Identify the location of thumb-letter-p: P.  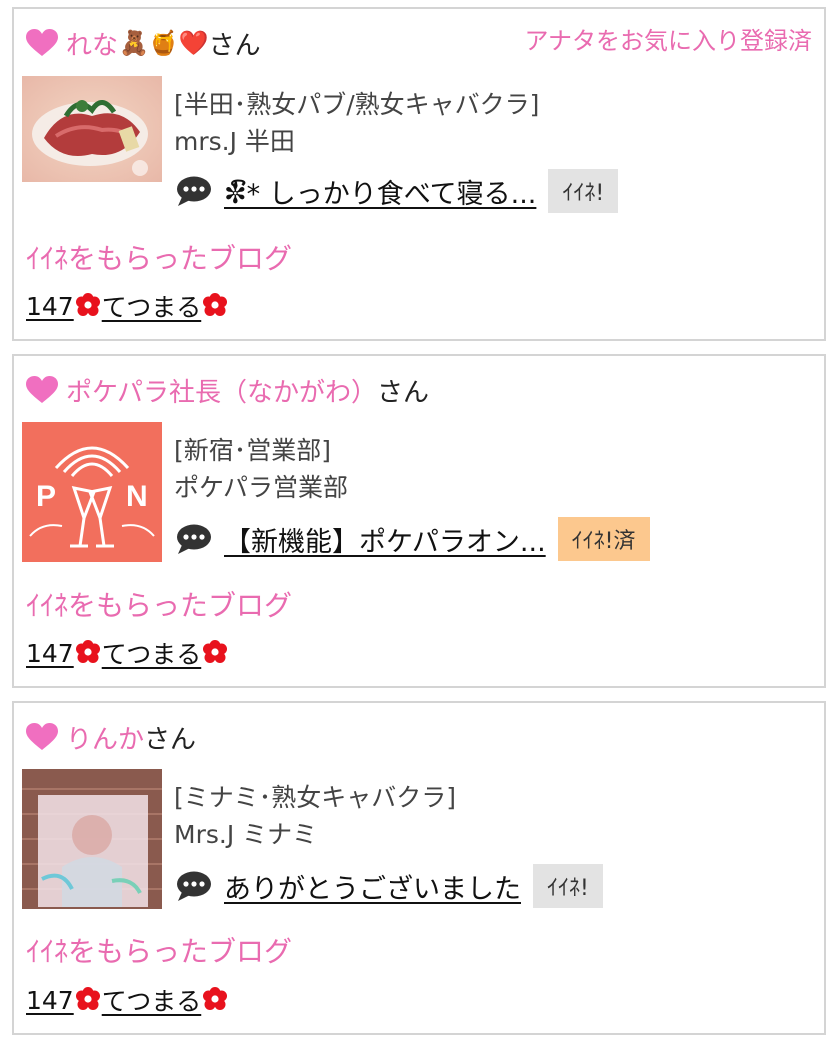
(46, 496).